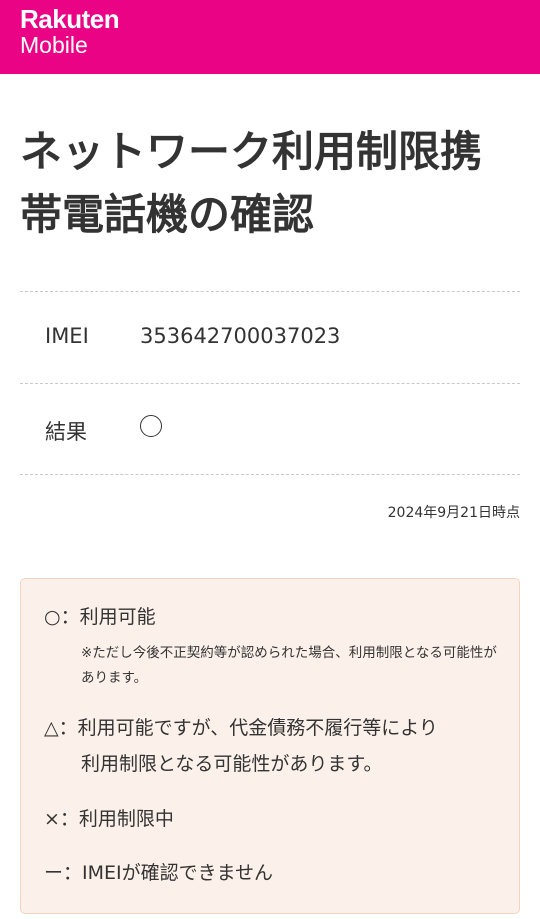 The height and width of the screenshot is (919, 540). I want to click on check-timestamp: 2024年9月21日時点, so click(453, 513).